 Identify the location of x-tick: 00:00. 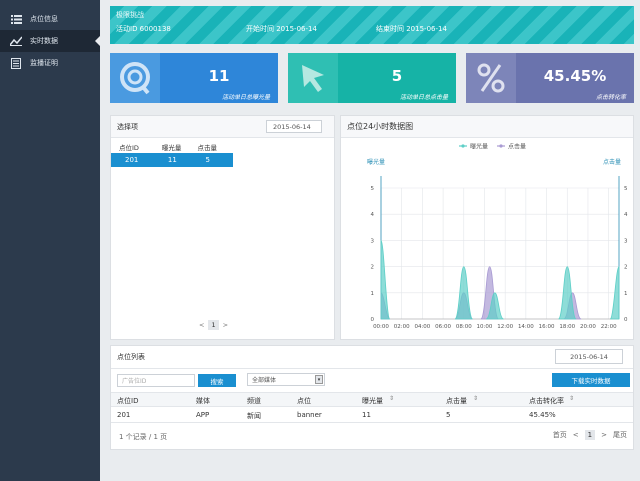
(381, 327).